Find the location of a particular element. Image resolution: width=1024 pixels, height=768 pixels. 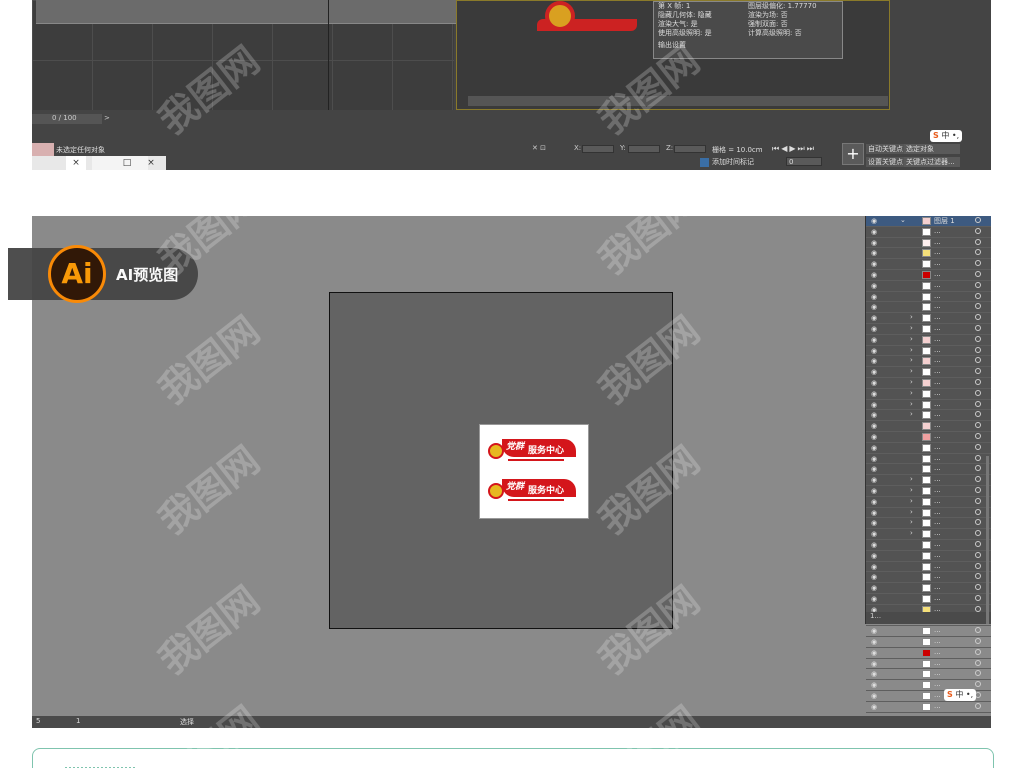

playback-controls: ⏮◀▶⏭⏭ is located at coordinates (794, 149).